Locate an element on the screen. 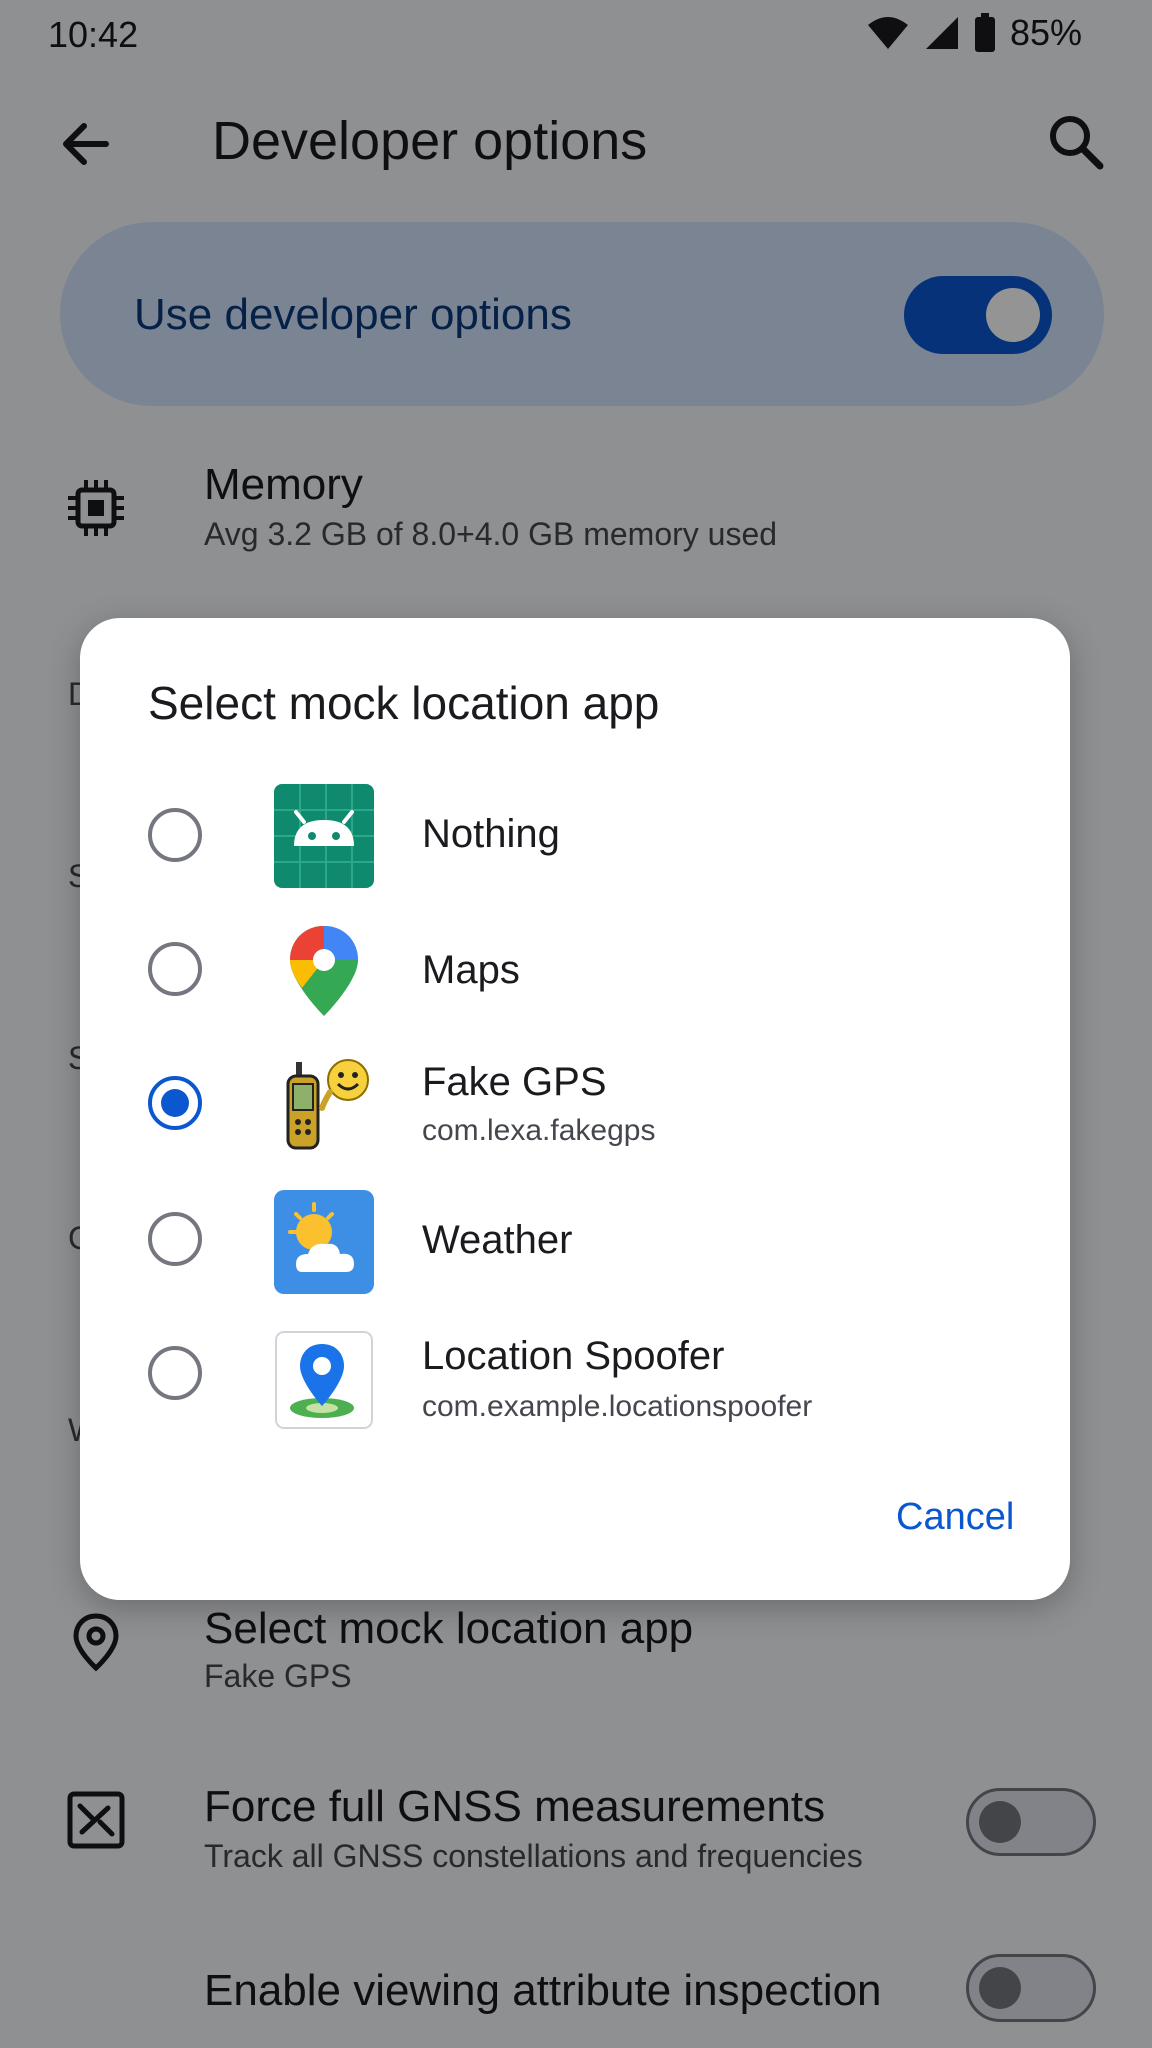  dialog-title: Select mock location app is located at coordinates (404, 703).